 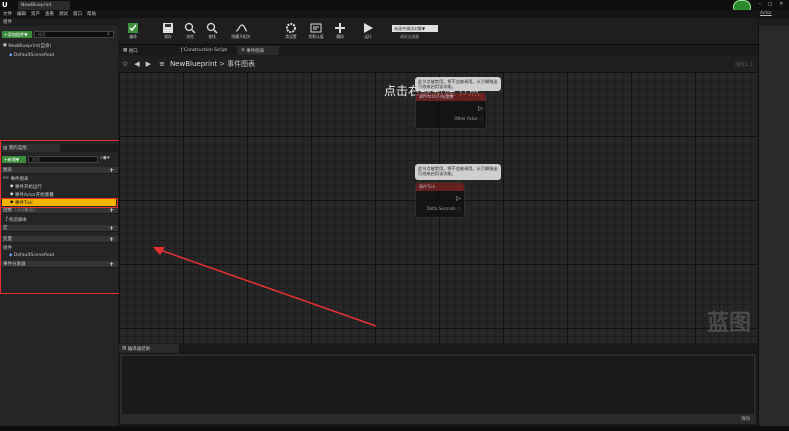 What do you see at coordinates (438, 348) in the screenshot?
I see `bottom-tabbar: ▤ 编译器结果` at bounding box center [438, 348].